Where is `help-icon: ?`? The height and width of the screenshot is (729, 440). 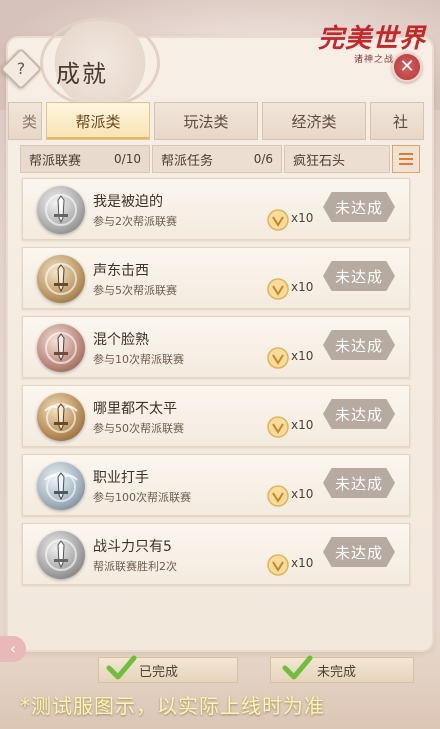 help-icon: ? is located at coordinates (21, 68).